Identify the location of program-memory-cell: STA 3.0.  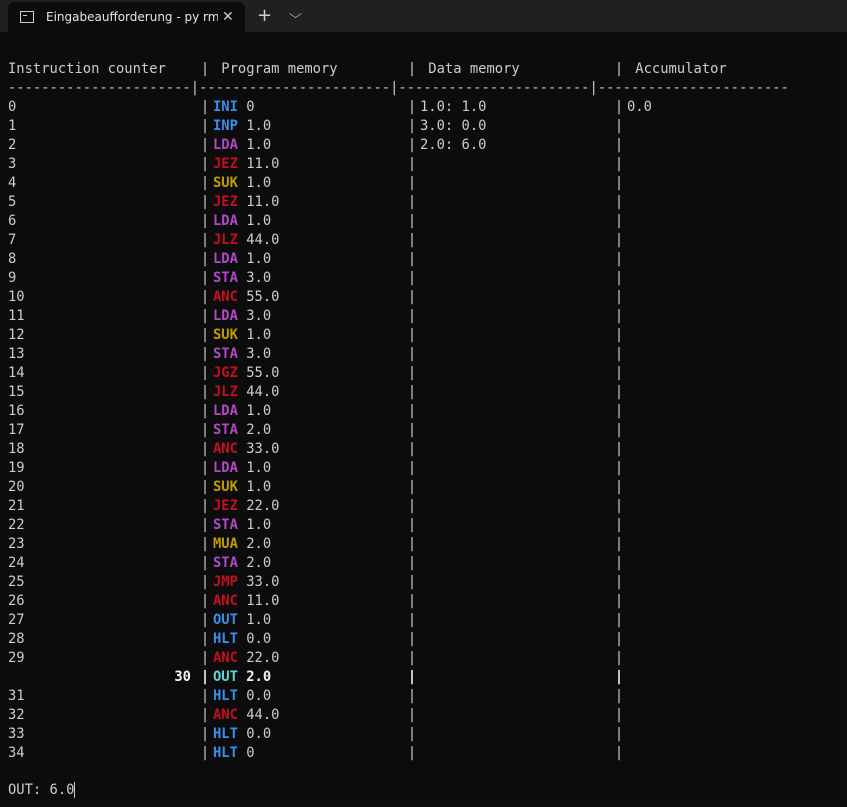
(308, 354).